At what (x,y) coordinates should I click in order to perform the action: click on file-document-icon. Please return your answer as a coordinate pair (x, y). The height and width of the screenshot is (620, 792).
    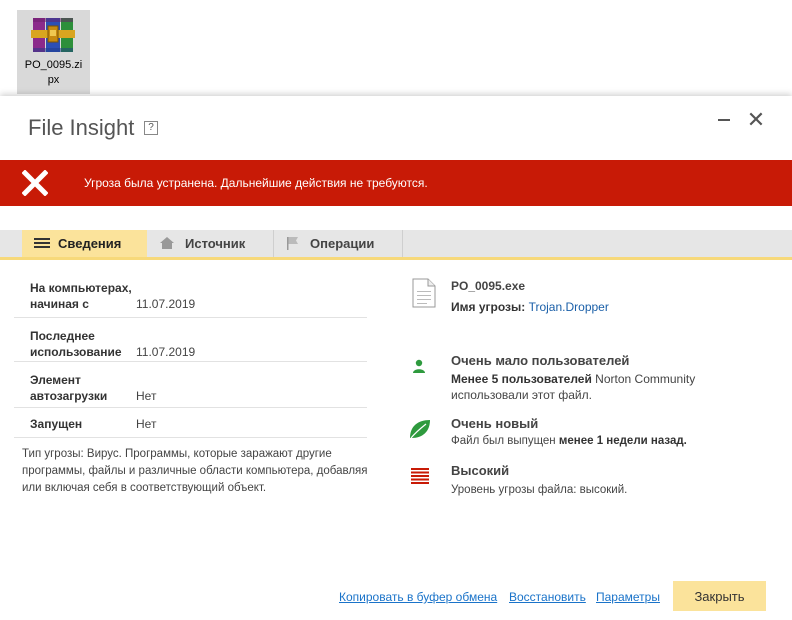
    Looking at the image, I should click on (424, 293).